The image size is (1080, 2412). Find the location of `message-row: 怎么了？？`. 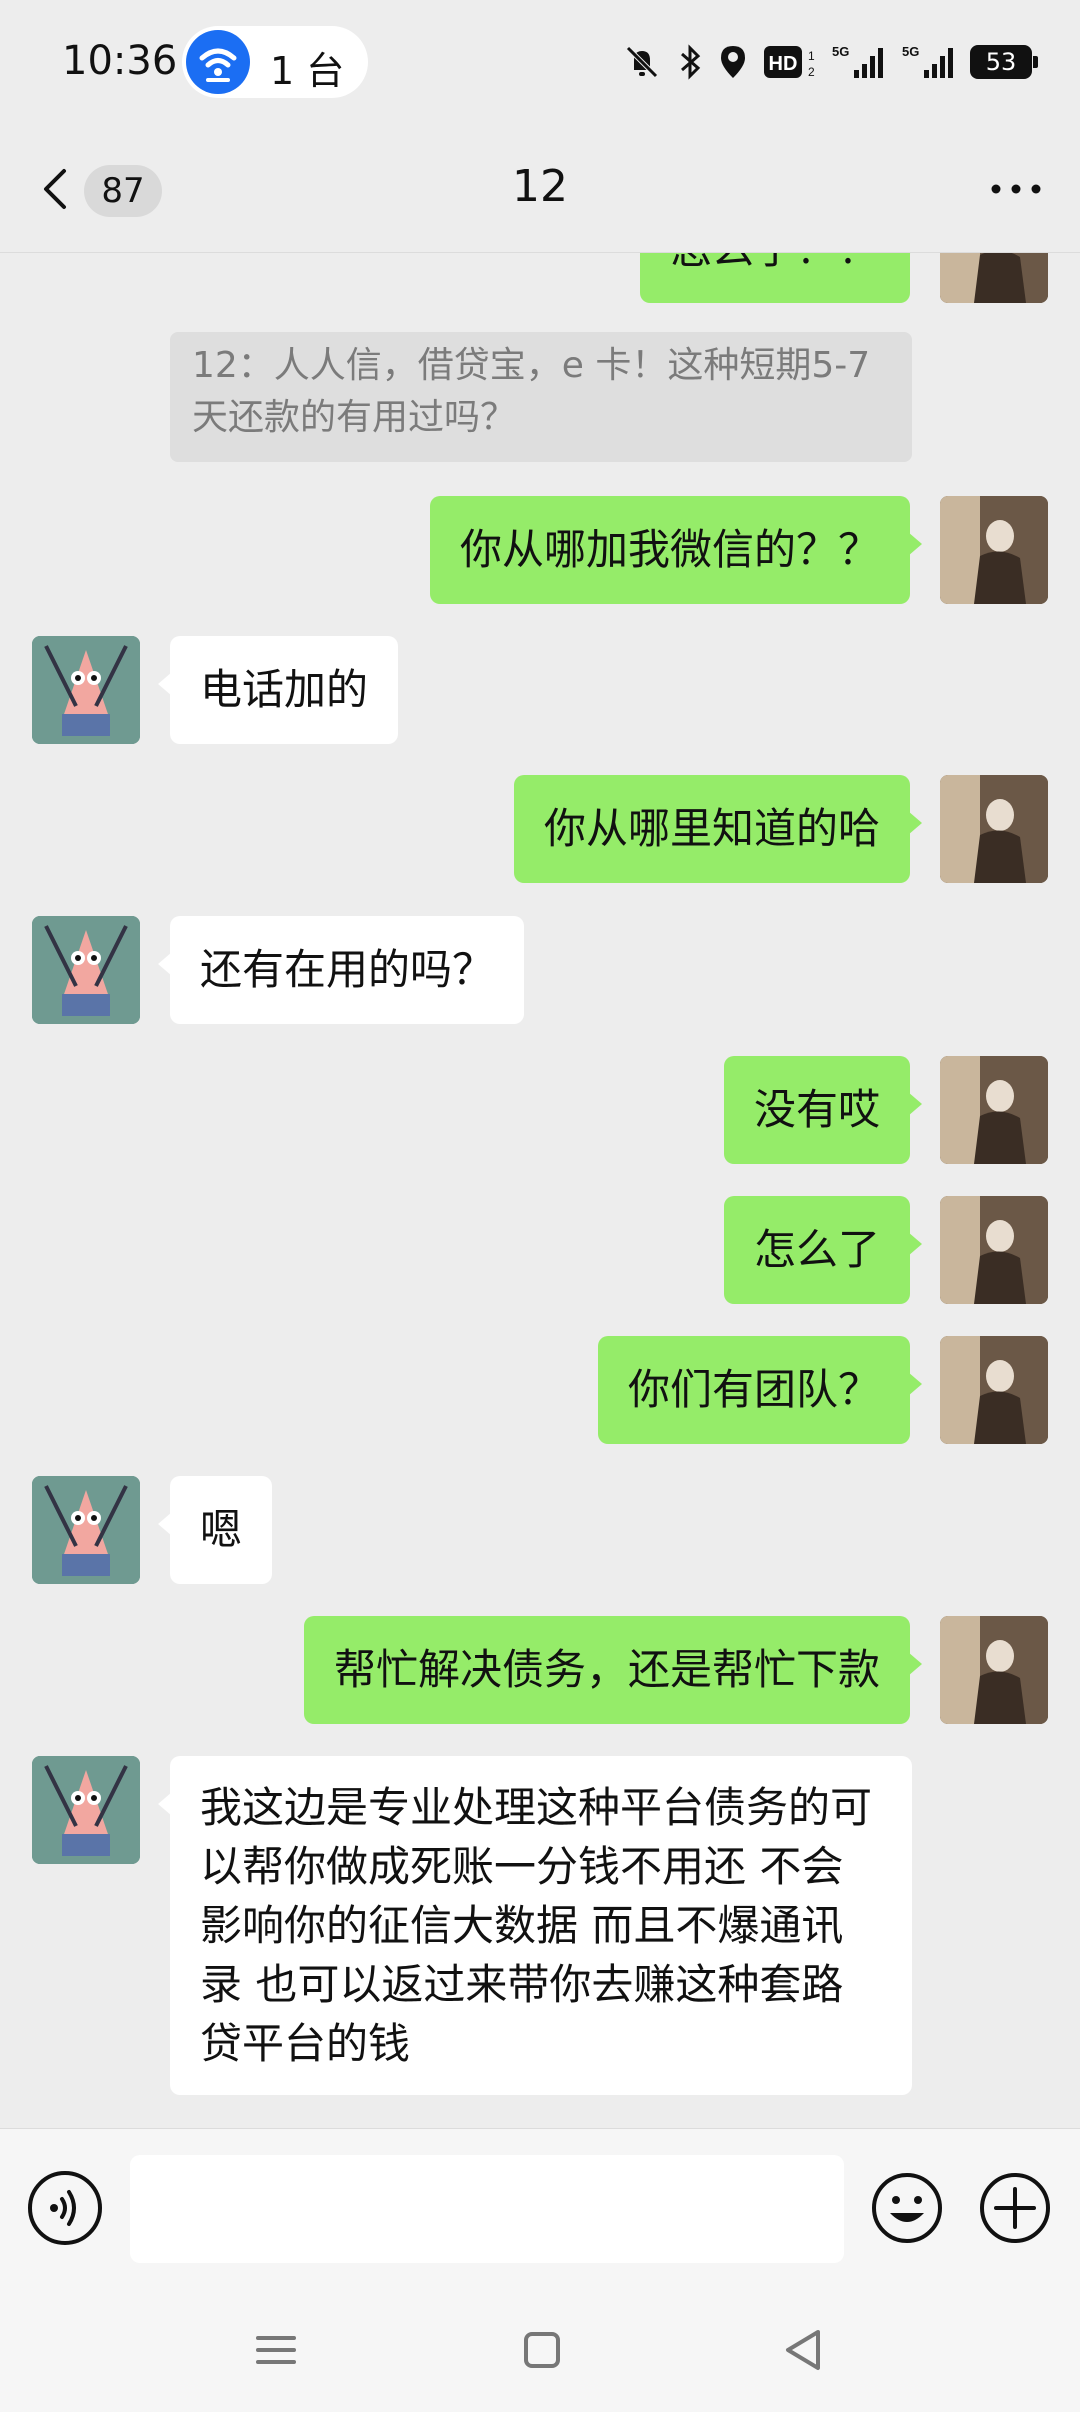

message-row: 怎么了？？ is located at coordinates (540, 289).